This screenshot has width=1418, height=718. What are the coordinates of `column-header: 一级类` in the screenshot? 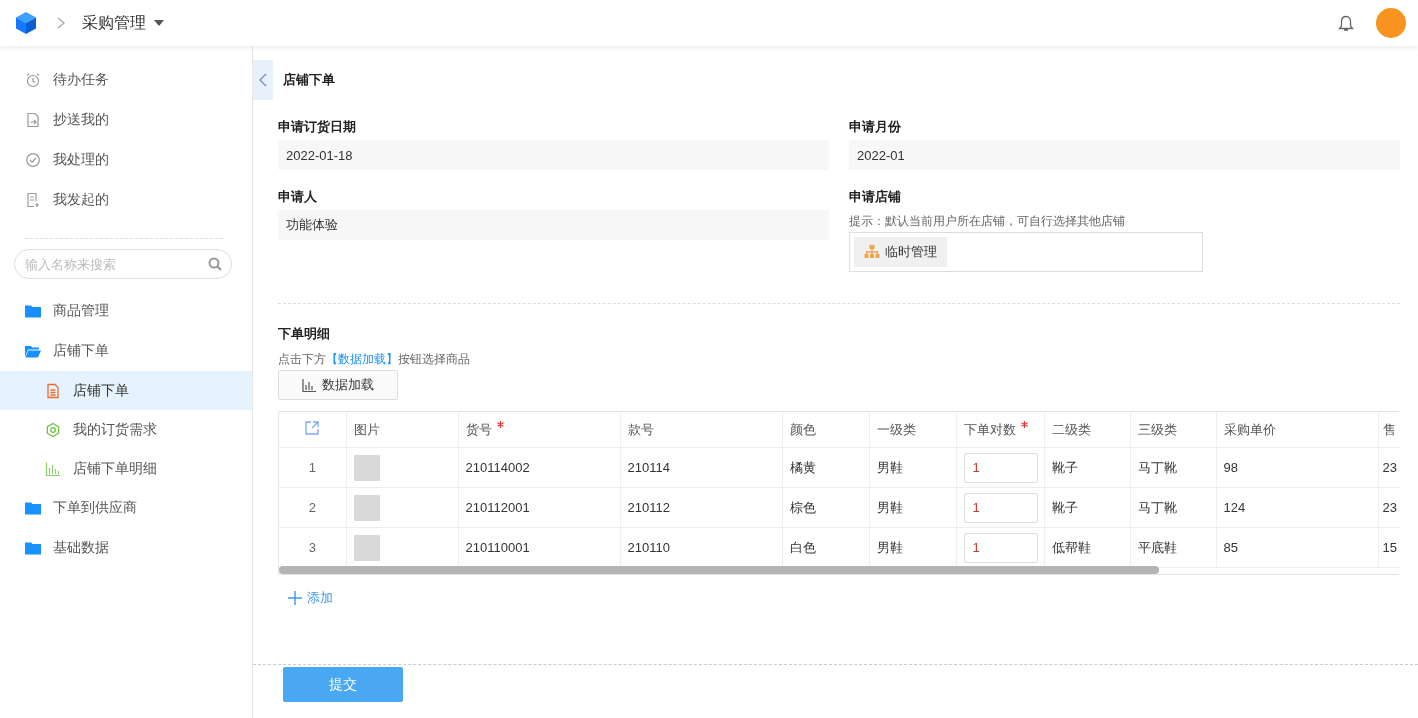 It's located at (896, 429).